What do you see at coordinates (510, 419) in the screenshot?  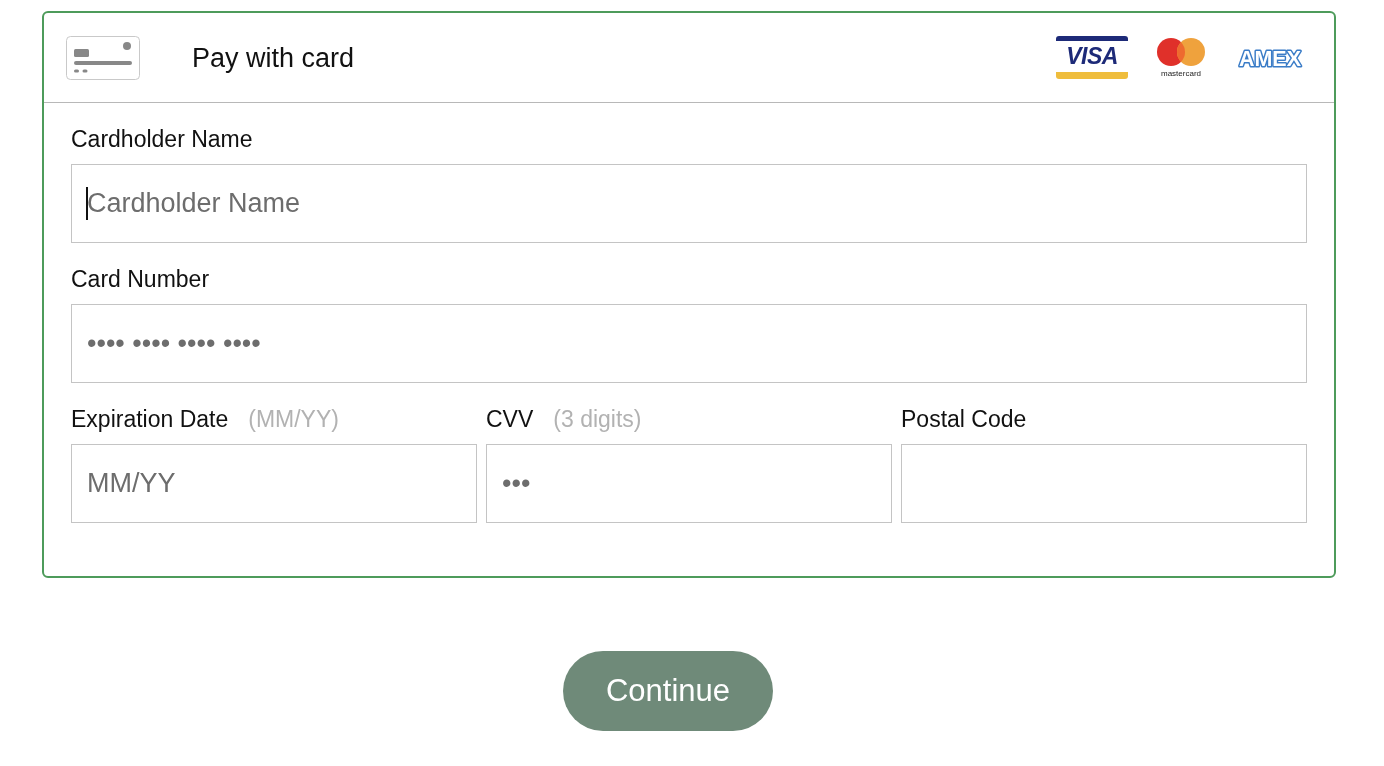 I see `field-label: CVV` at bounding box center [510, 419].